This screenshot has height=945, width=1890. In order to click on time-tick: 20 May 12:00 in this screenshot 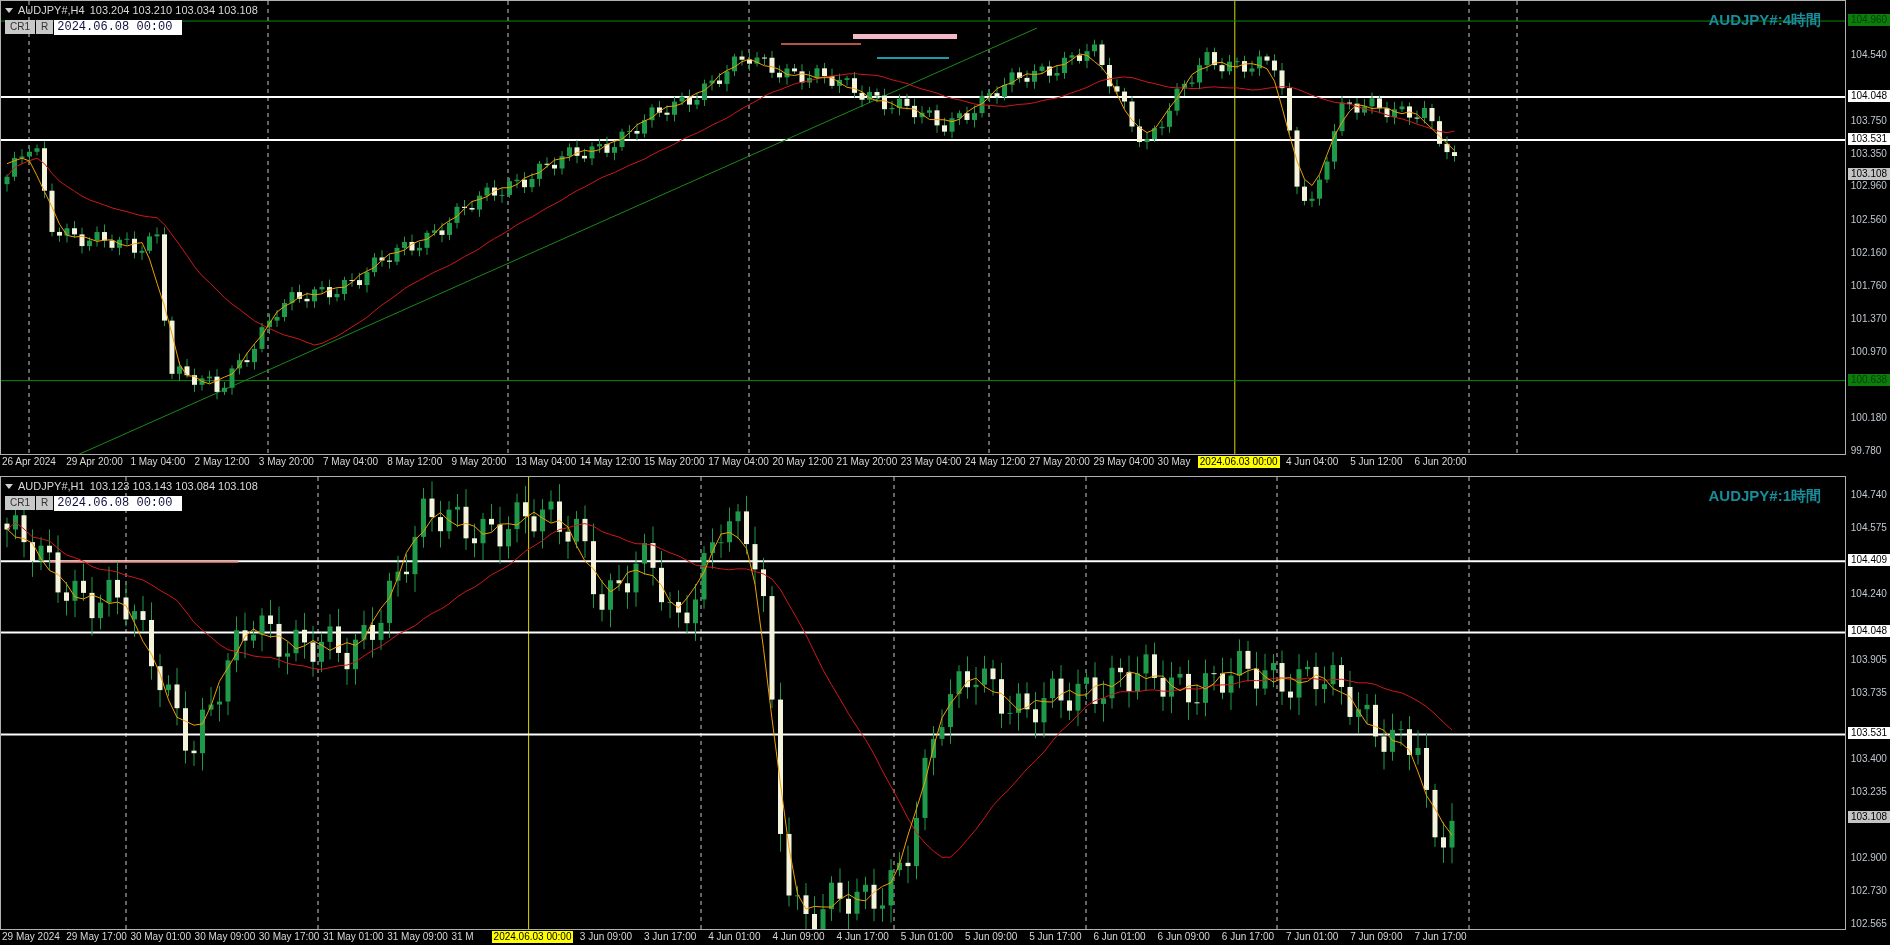, I will do `click(802, 462)`.